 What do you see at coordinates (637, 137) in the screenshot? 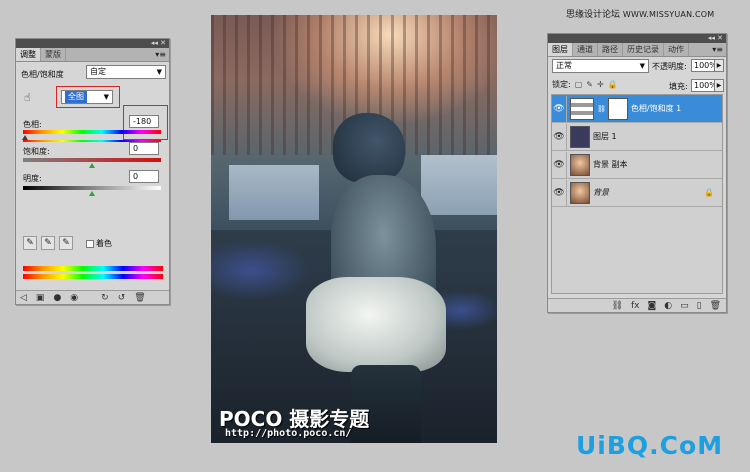
I see `layer-row: 👁 图层 1` at bounding box center [637, 137].